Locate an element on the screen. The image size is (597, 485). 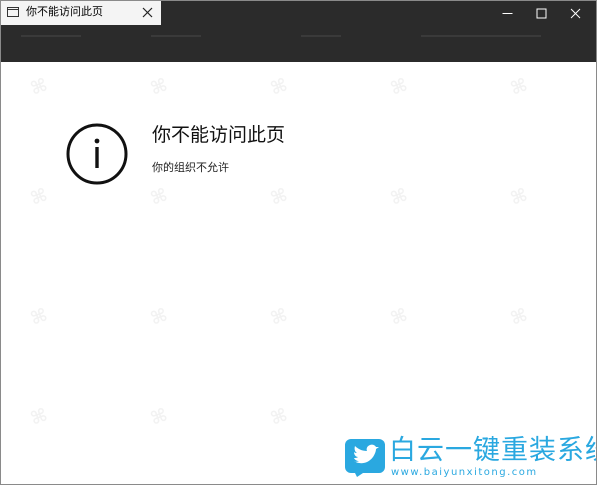
bird-logo-icon is located at coordinates (365, 458).